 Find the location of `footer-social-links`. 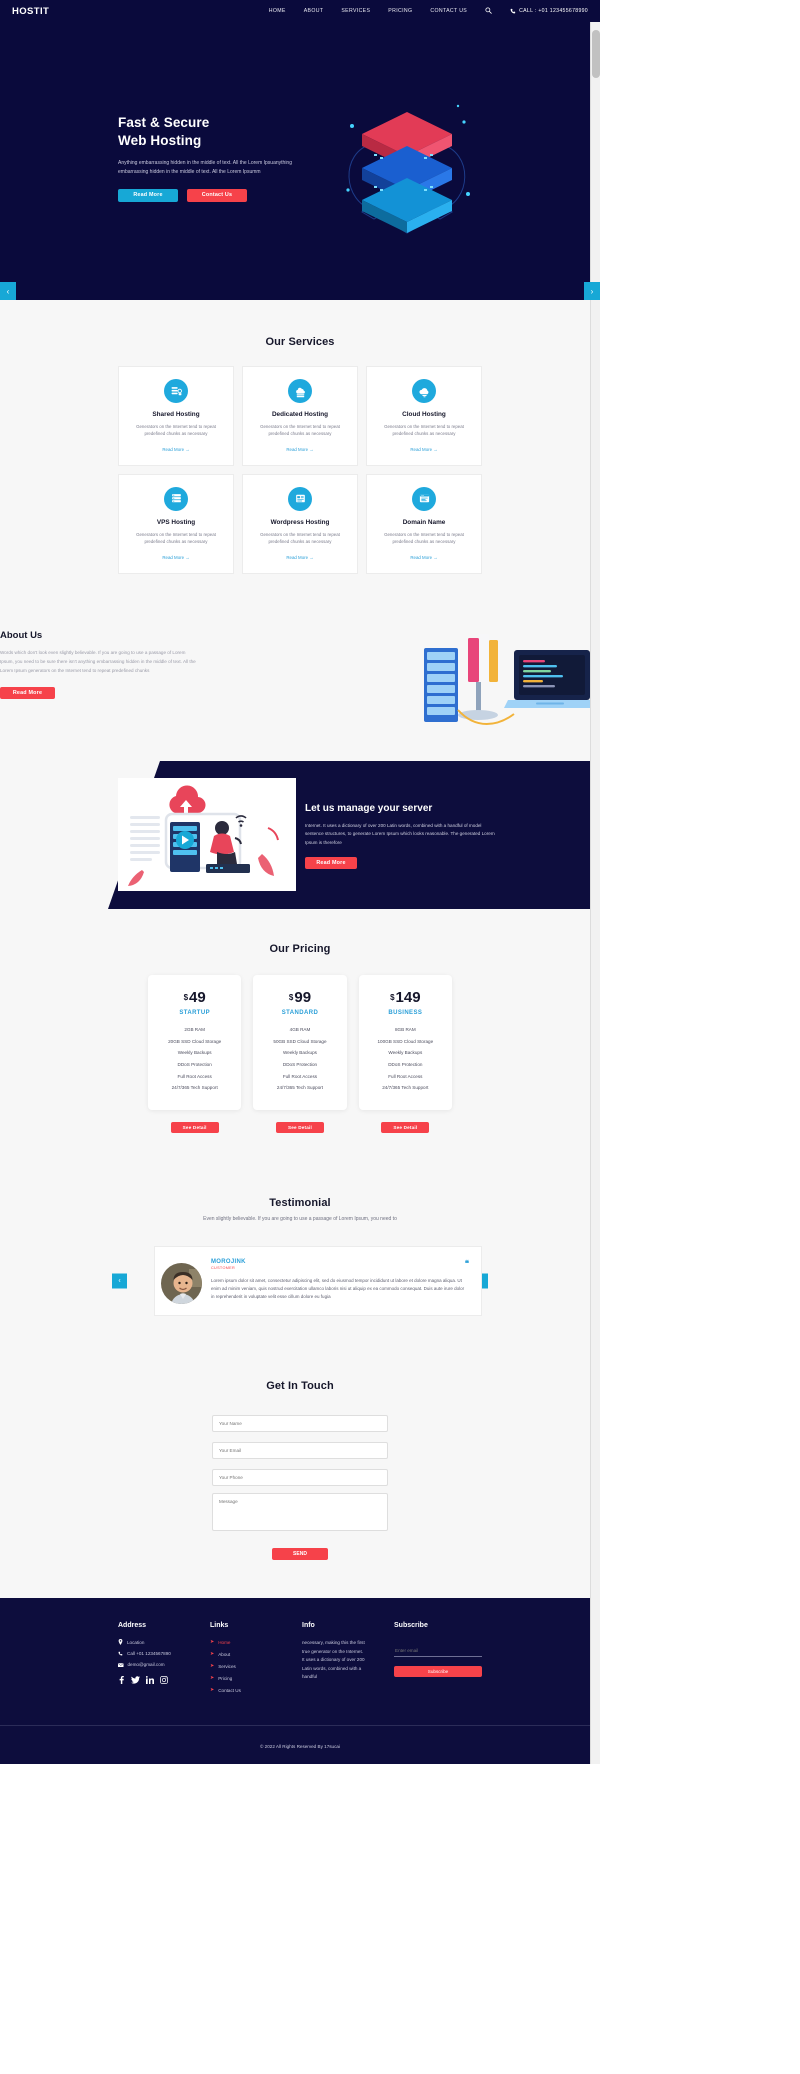

footer-social-links is located at coordinates (150, 1681).